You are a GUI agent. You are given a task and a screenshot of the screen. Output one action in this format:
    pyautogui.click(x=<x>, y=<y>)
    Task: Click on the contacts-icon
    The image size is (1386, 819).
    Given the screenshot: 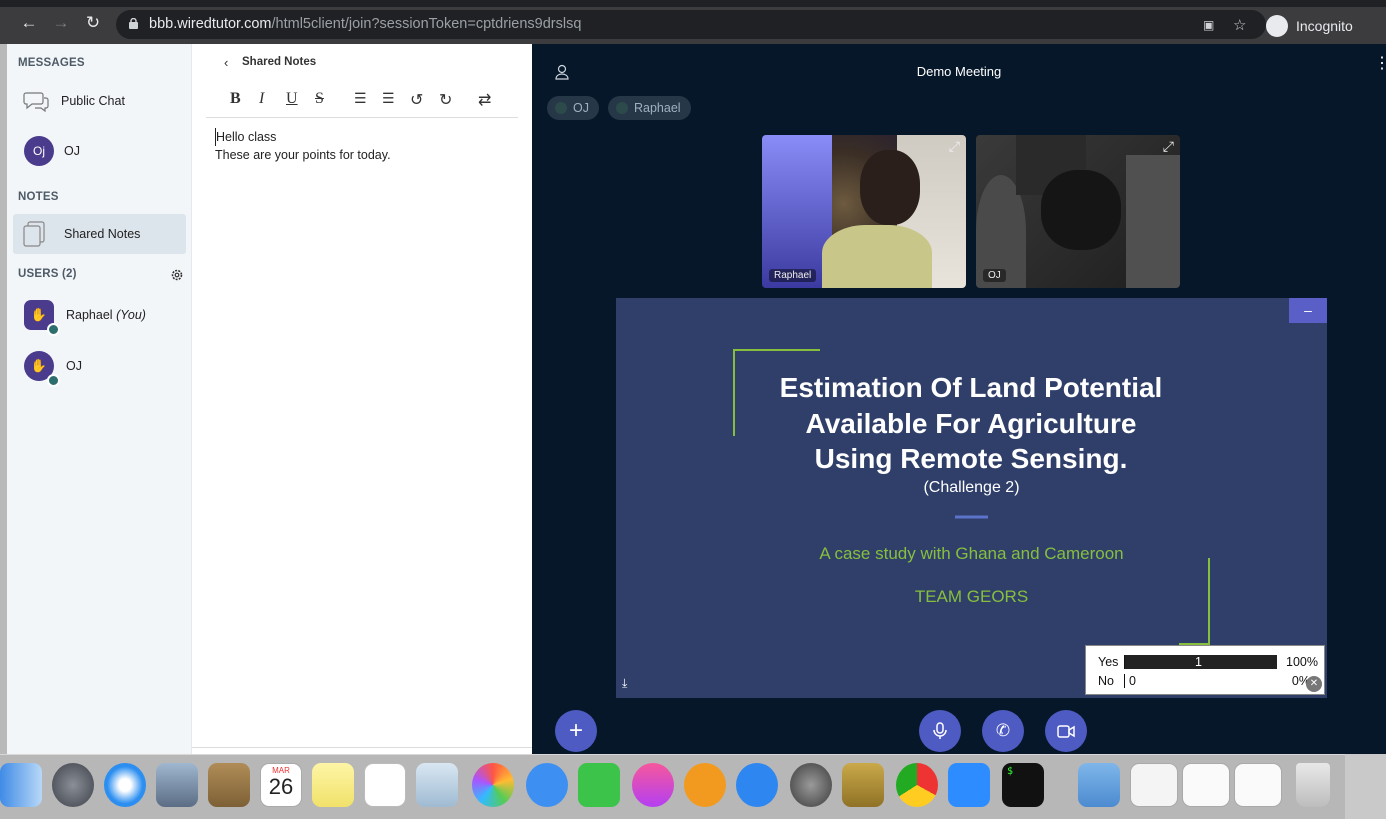 What is the action you would take?
    pyautogui.click(x=229, y=785)
    